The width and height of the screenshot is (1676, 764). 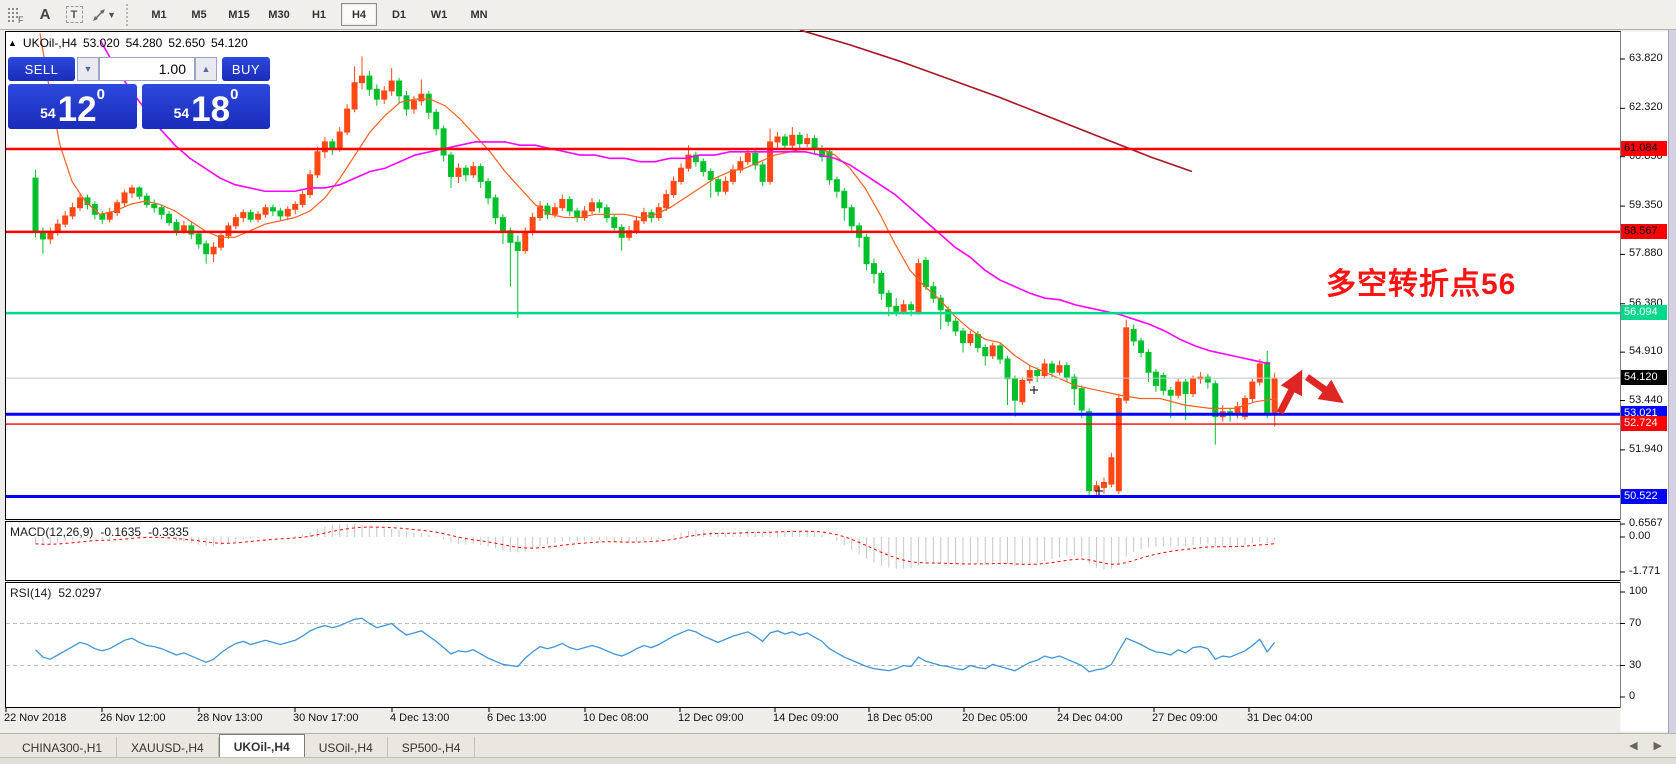 I want to click on rsi-label: RSI(14) 52.0297, so click(x=56, y=593).